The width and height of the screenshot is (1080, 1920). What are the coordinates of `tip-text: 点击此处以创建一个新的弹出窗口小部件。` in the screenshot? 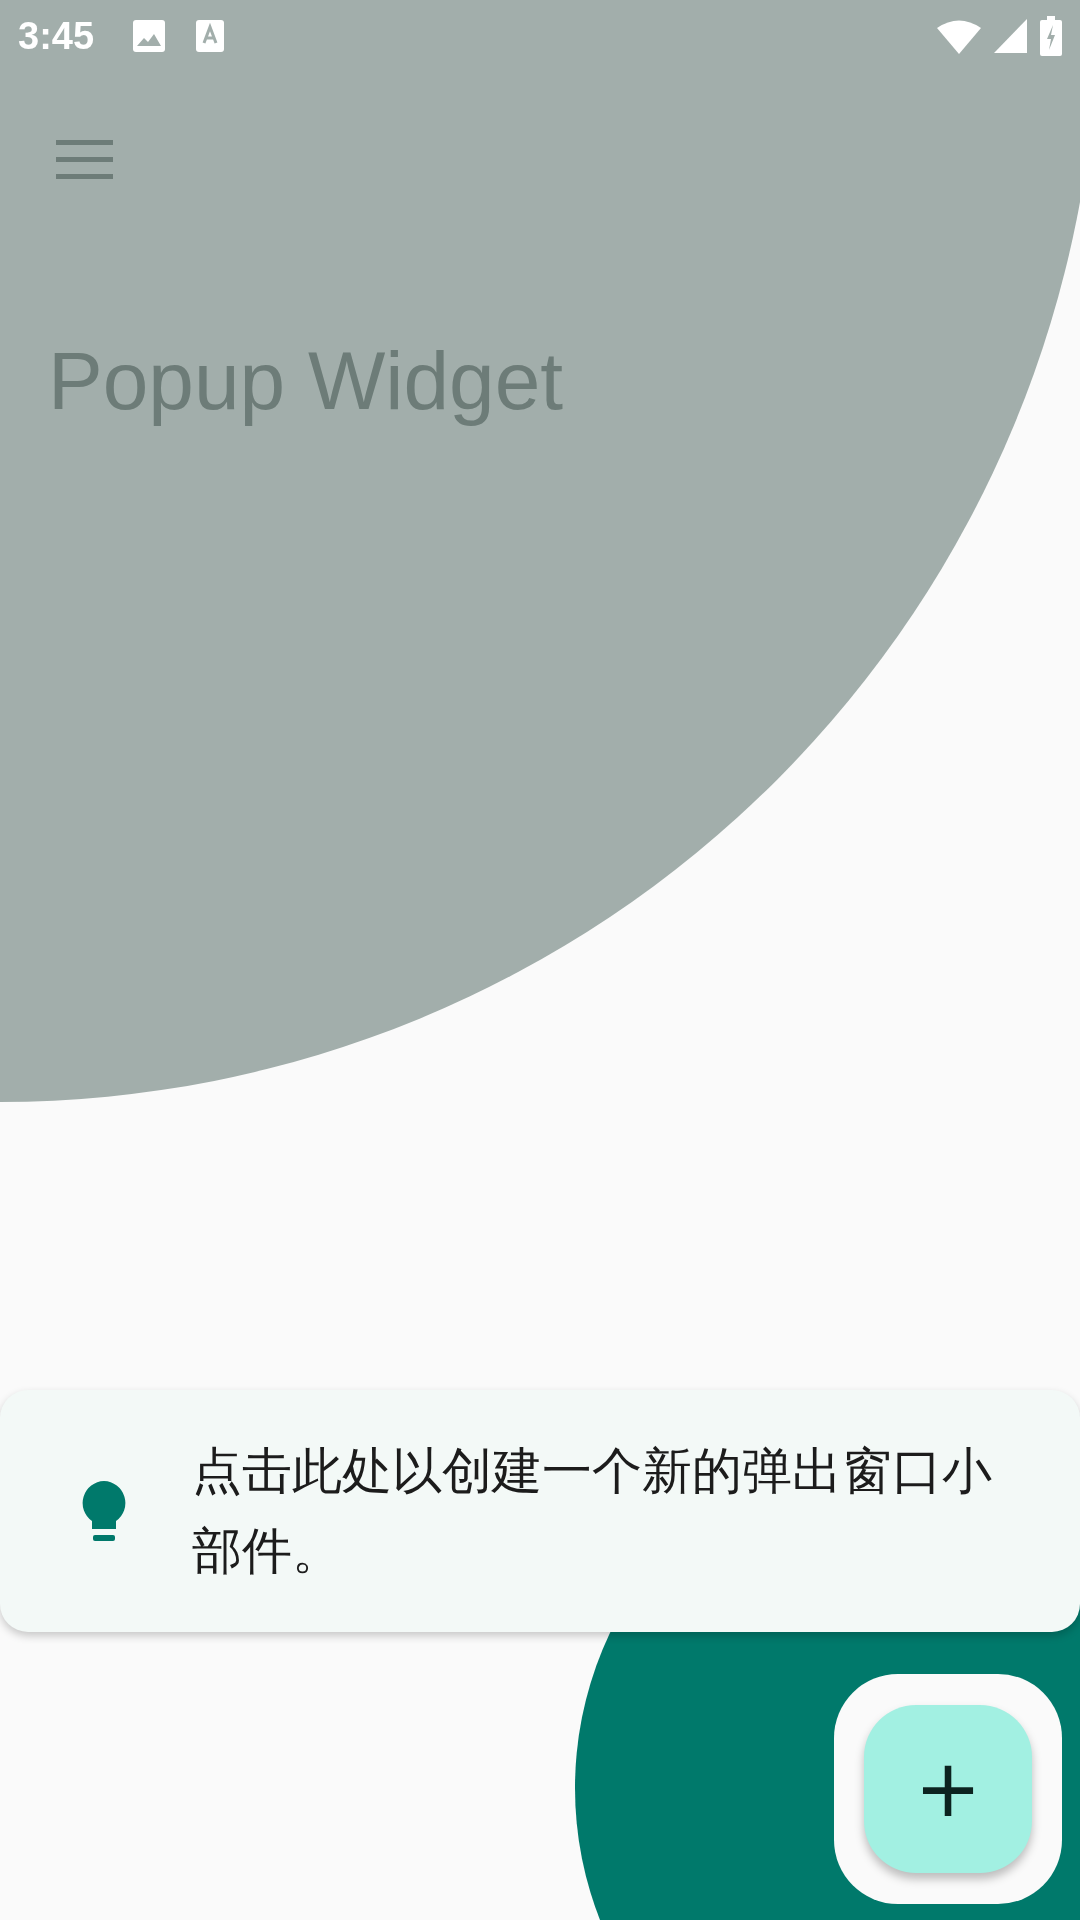 It's located at (592, 1511).